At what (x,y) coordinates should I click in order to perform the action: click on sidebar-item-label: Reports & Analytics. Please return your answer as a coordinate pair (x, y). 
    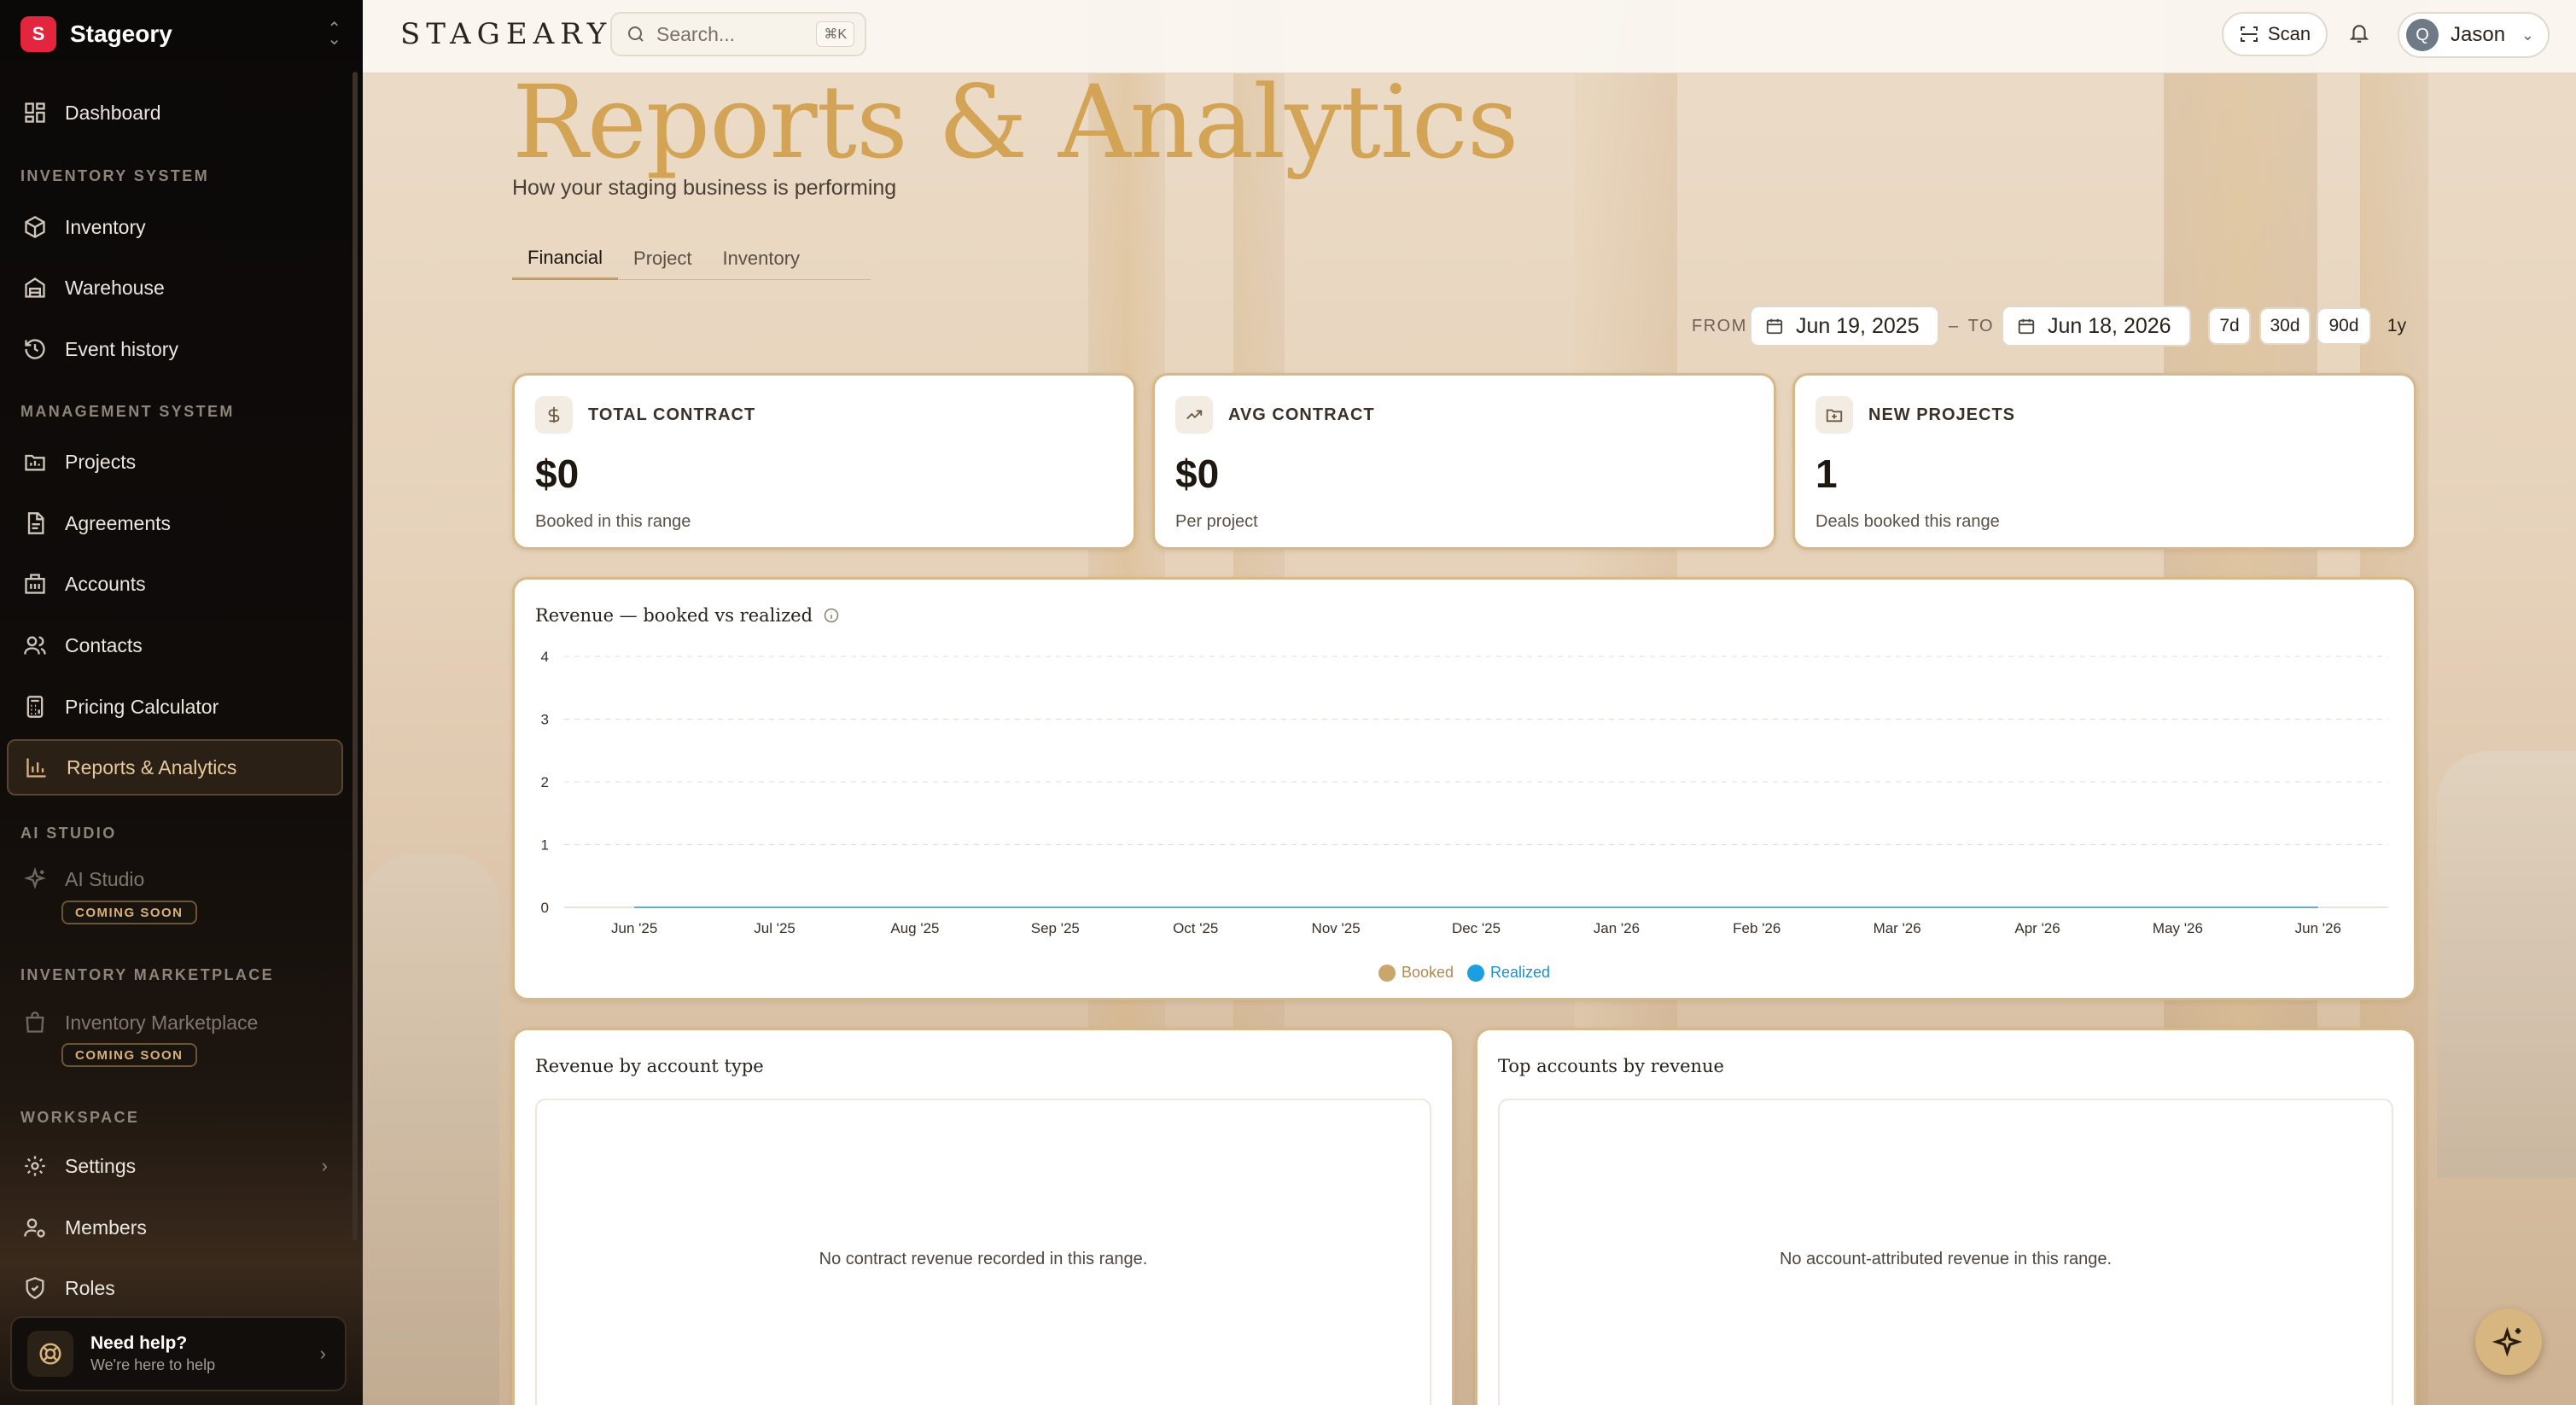
    Looking at the image, I should click on (152, 766).